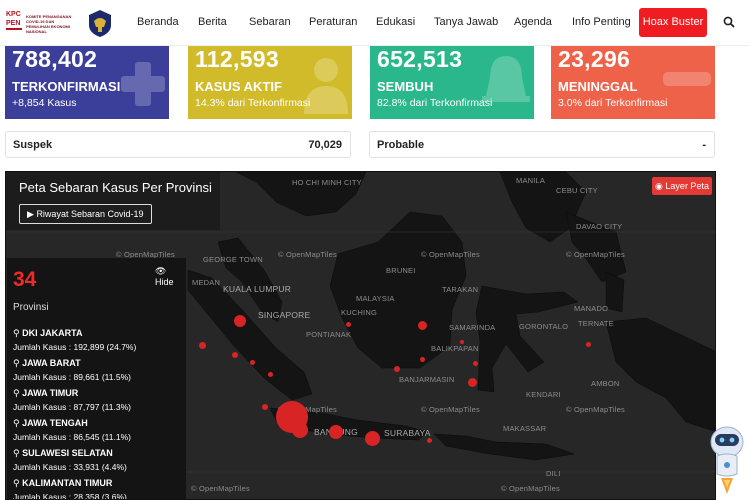 This screenshot has height=500, width=750. I want to click on probable-value: -, so click(704, 145).